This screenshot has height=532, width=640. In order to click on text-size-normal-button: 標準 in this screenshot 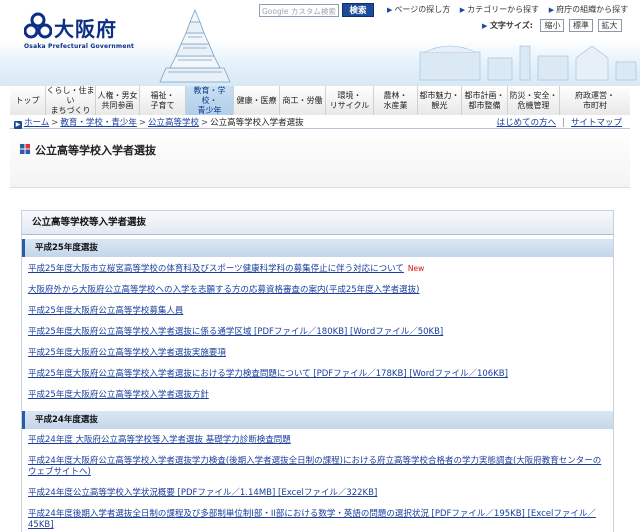, I will do `click(581, 25)`.